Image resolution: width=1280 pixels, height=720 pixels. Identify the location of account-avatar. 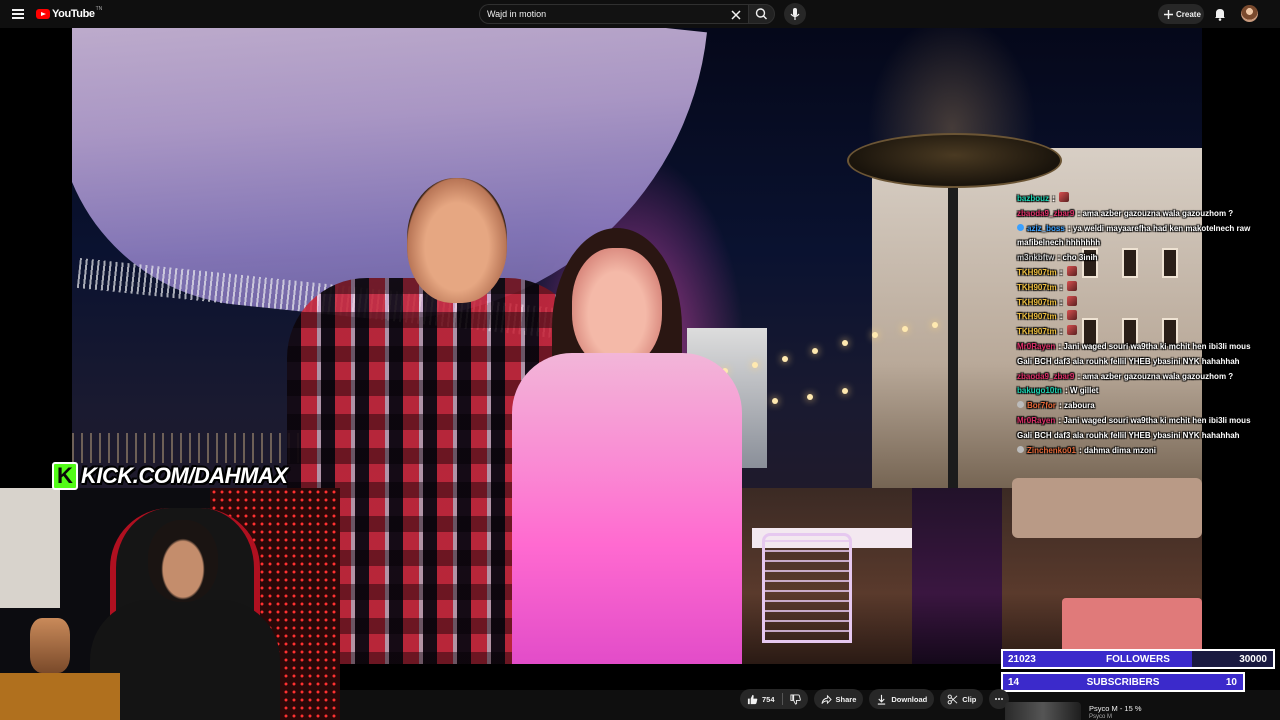
(1249, 13).